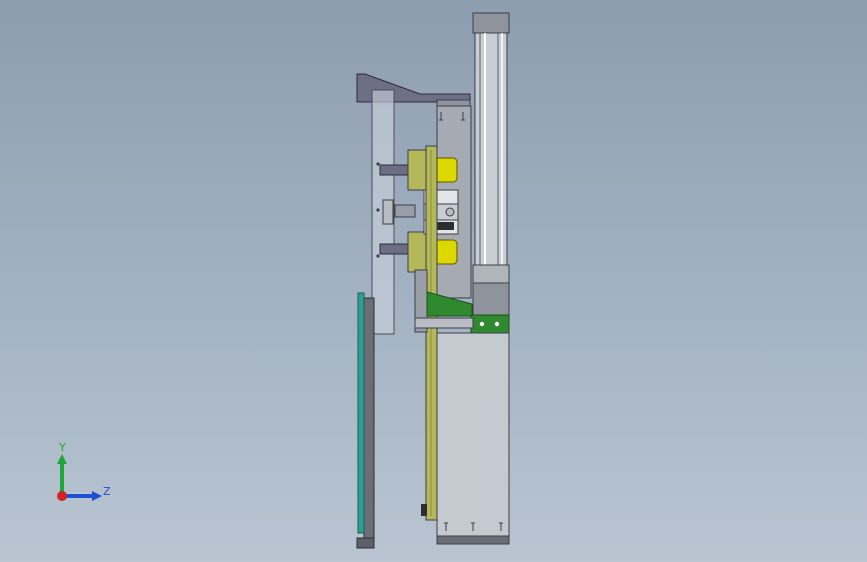 Image resolution: width=867 pixels, height=562 pixels. What do you see at coordinates (365, 420) in the screenshot?
I see `side-plate` at bounding box center [365, 420].